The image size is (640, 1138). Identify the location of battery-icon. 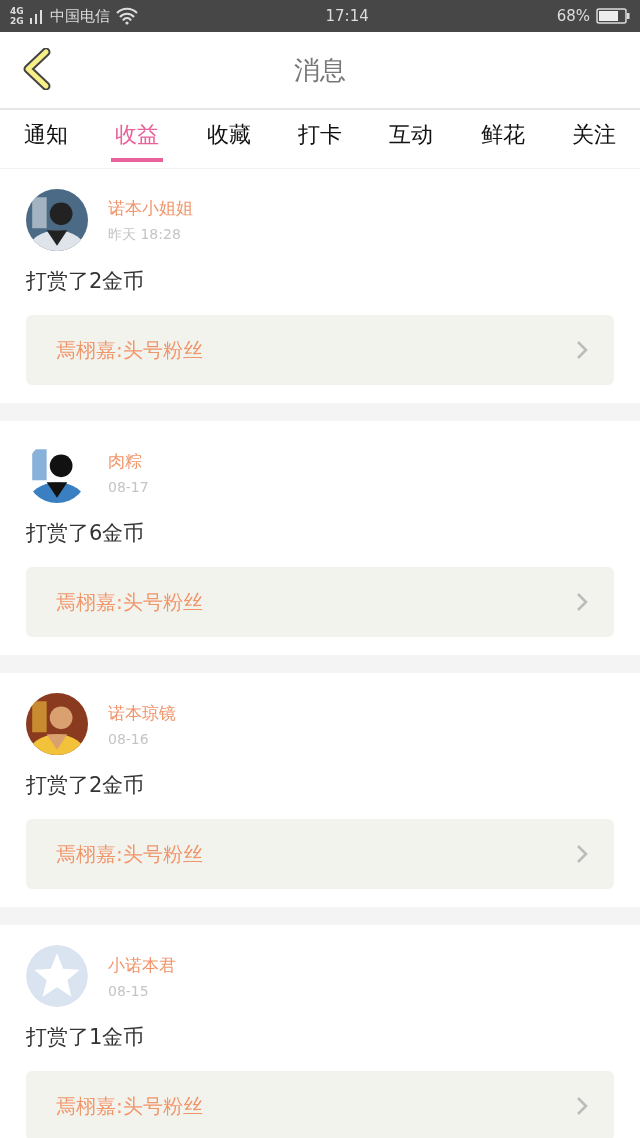
(613, 16).